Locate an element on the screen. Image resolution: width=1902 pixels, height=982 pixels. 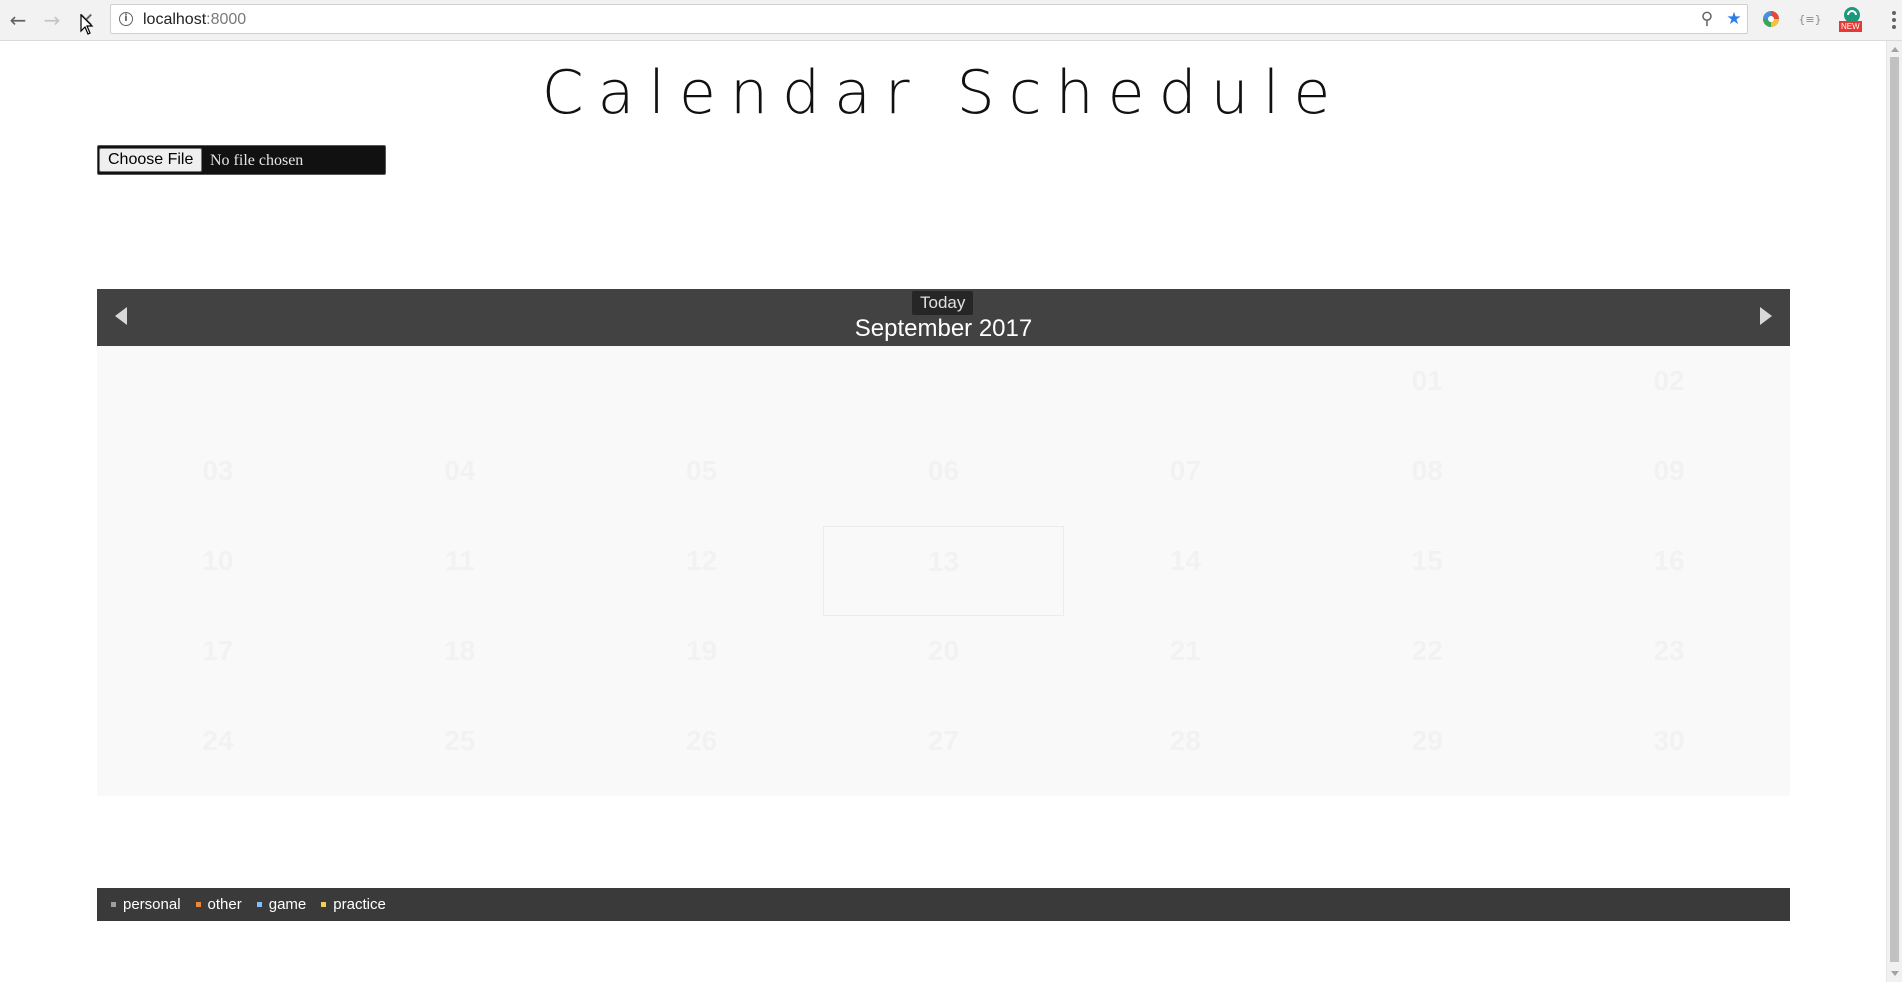
calendar-day: 10 is located at coordinates (218, 571).